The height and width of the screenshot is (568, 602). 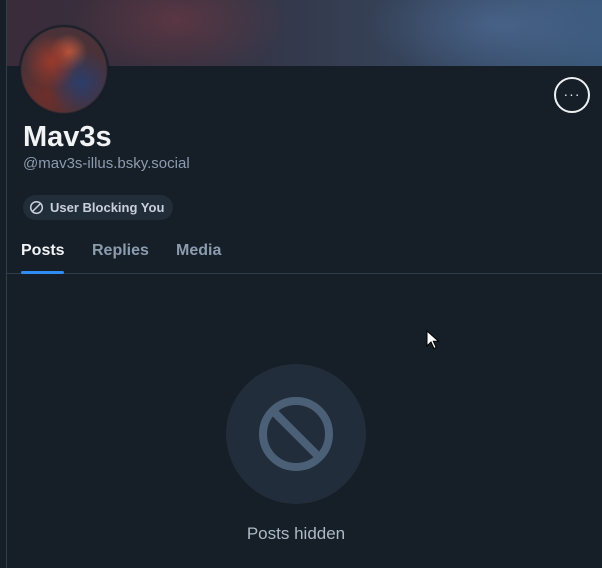 I want to click on tab-media: Media, so click(x=198, y=250).